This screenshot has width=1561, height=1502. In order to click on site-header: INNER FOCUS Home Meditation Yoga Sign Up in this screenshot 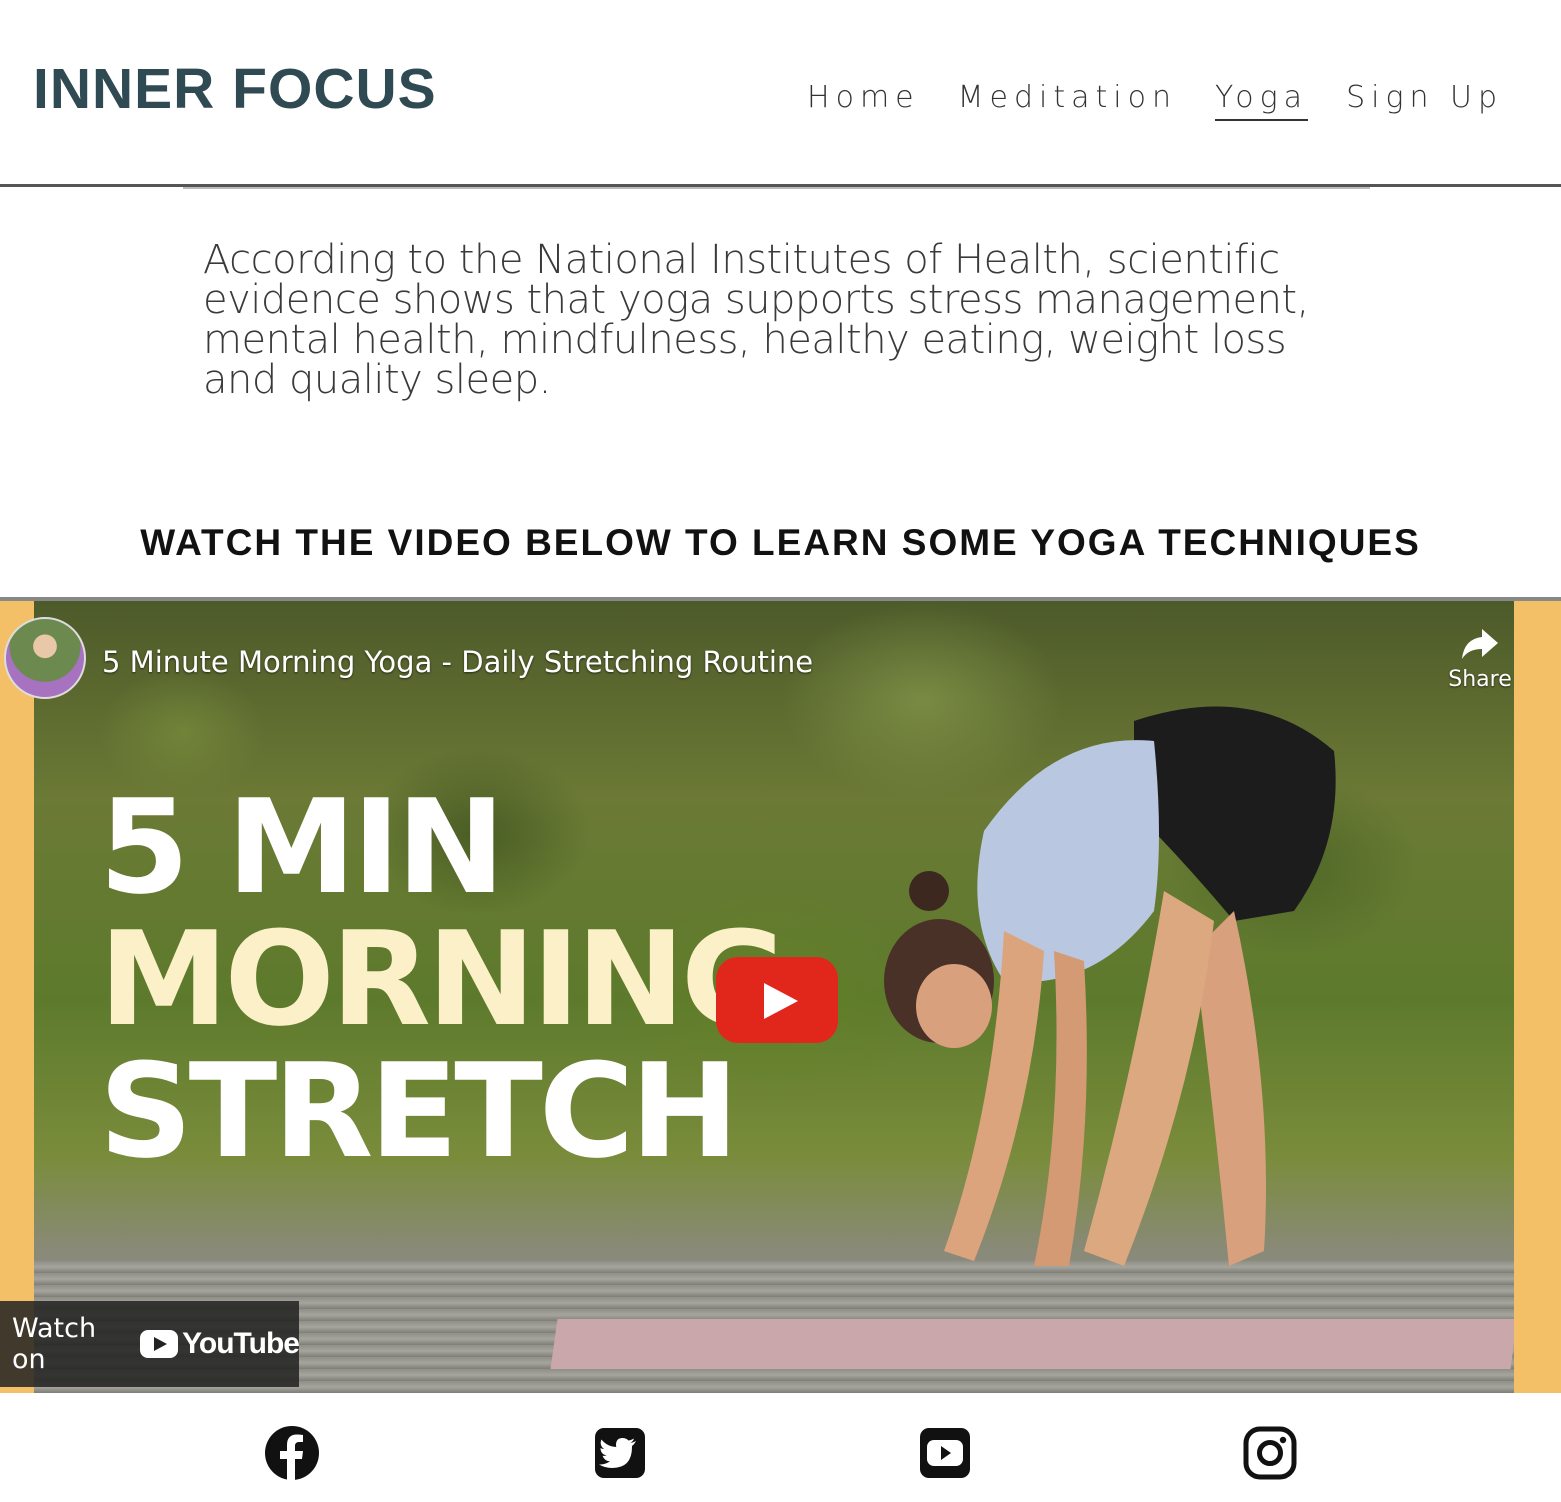, I will do `click(780, 94)`.